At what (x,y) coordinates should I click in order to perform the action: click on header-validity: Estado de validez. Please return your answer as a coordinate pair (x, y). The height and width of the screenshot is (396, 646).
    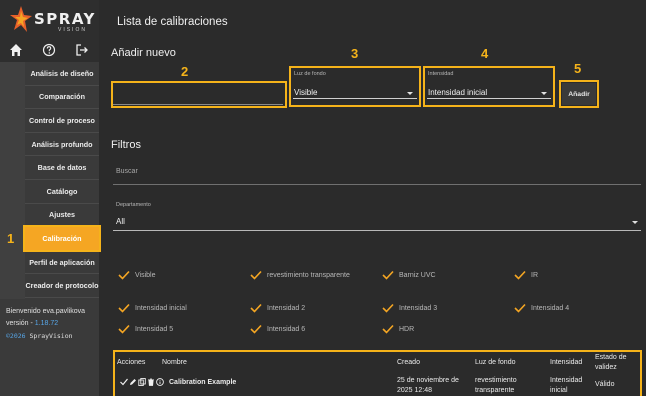
    Looking at the image, I should click on (611, 363).